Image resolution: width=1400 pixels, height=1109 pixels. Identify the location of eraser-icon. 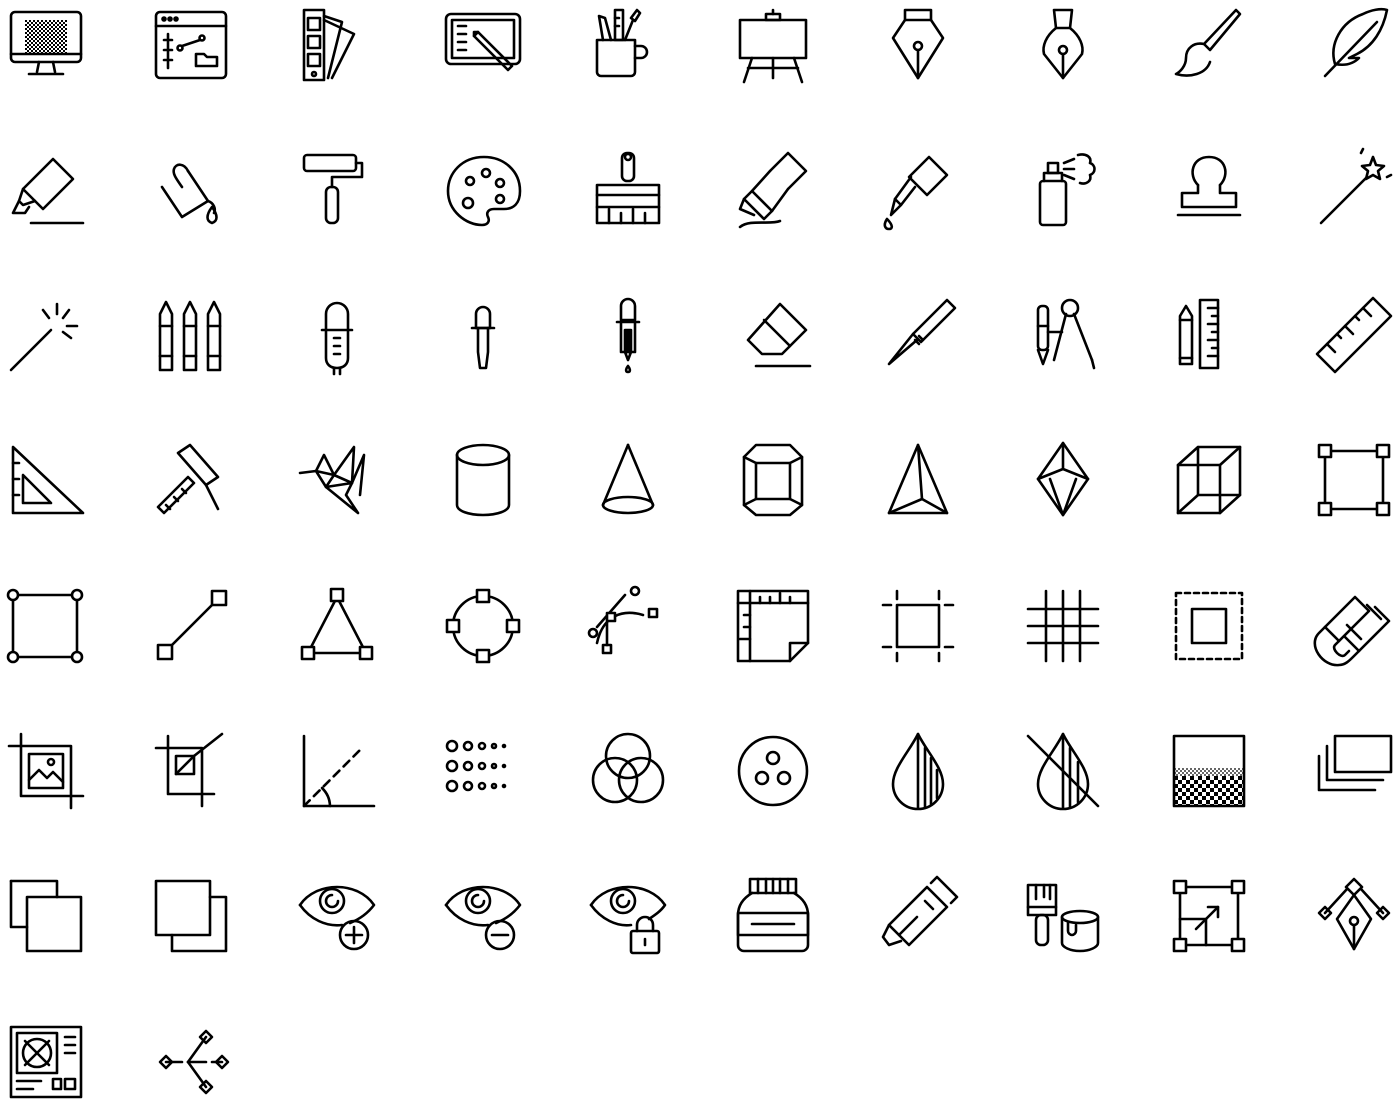
(773, 335).